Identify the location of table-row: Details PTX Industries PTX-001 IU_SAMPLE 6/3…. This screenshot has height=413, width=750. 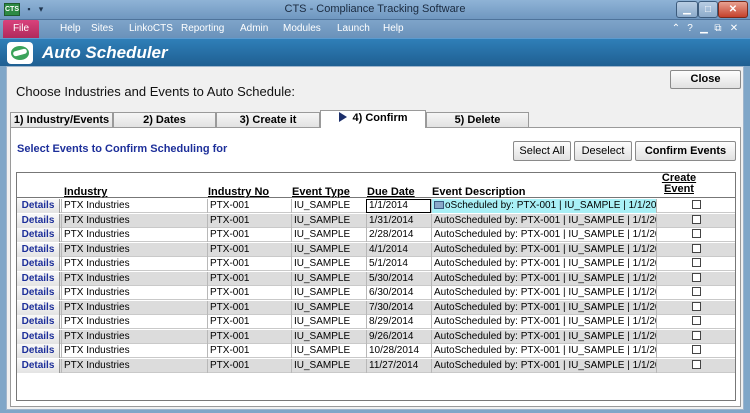
(376, 293).